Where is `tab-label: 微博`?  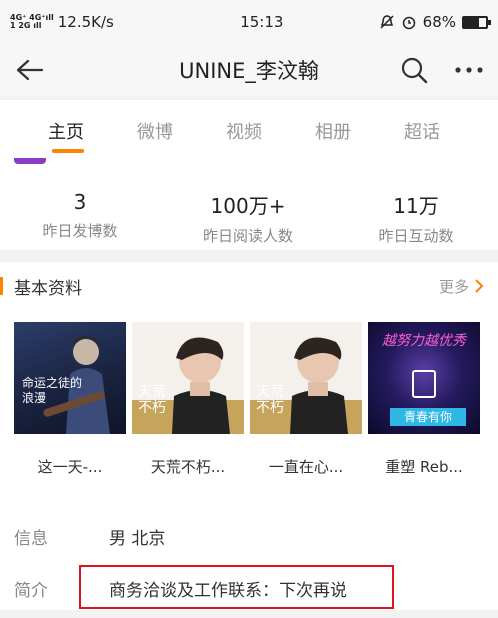 tab-label: 微博 is located at coordinates (155, 132).